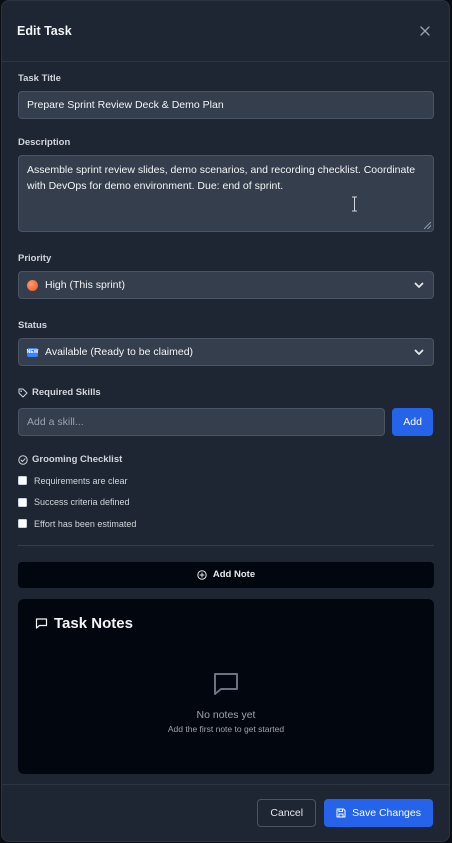  What do you see at coordinates (85, 523) in the screenshot?
I see `checklist-item-label: Effort has been estimated` at bounding box center [85, 523].